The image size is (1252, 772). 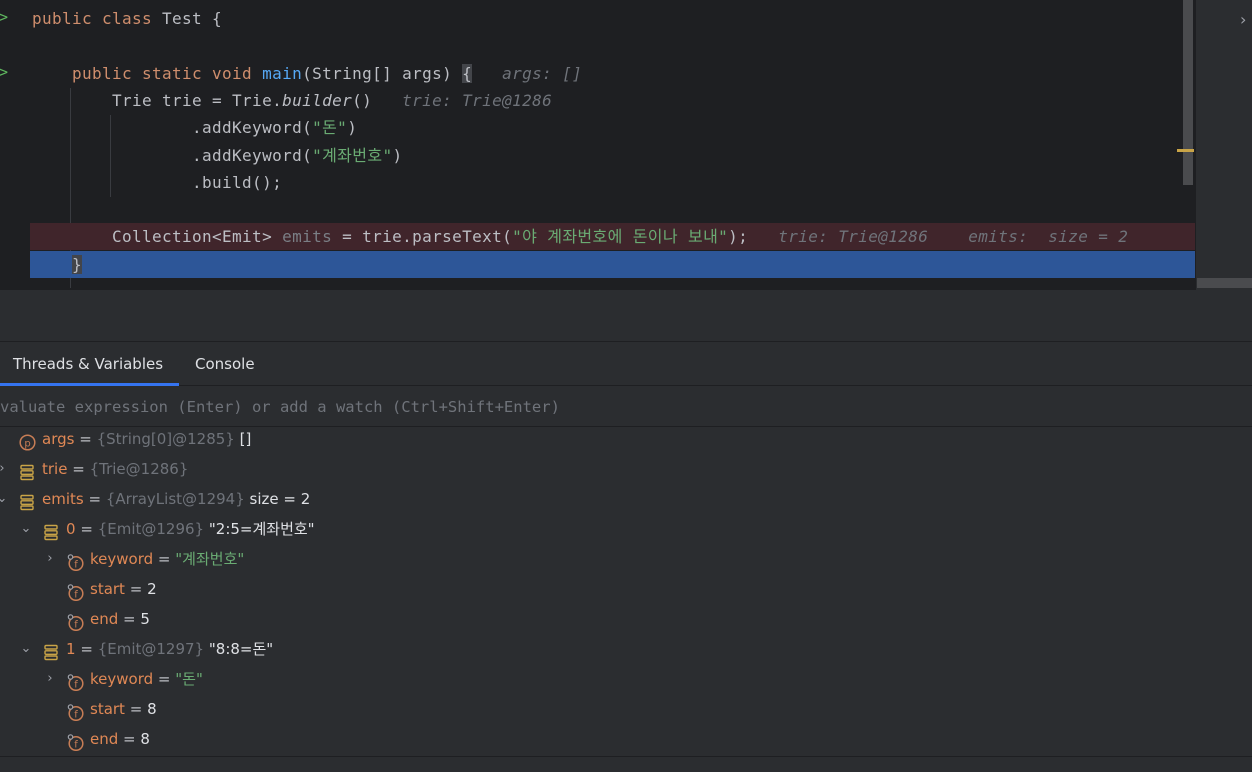 What do you see at coordinates (591, 127) in the screenshot?
I see `code-line: .addKeyword("돈")` at bounding box center [591, 127].